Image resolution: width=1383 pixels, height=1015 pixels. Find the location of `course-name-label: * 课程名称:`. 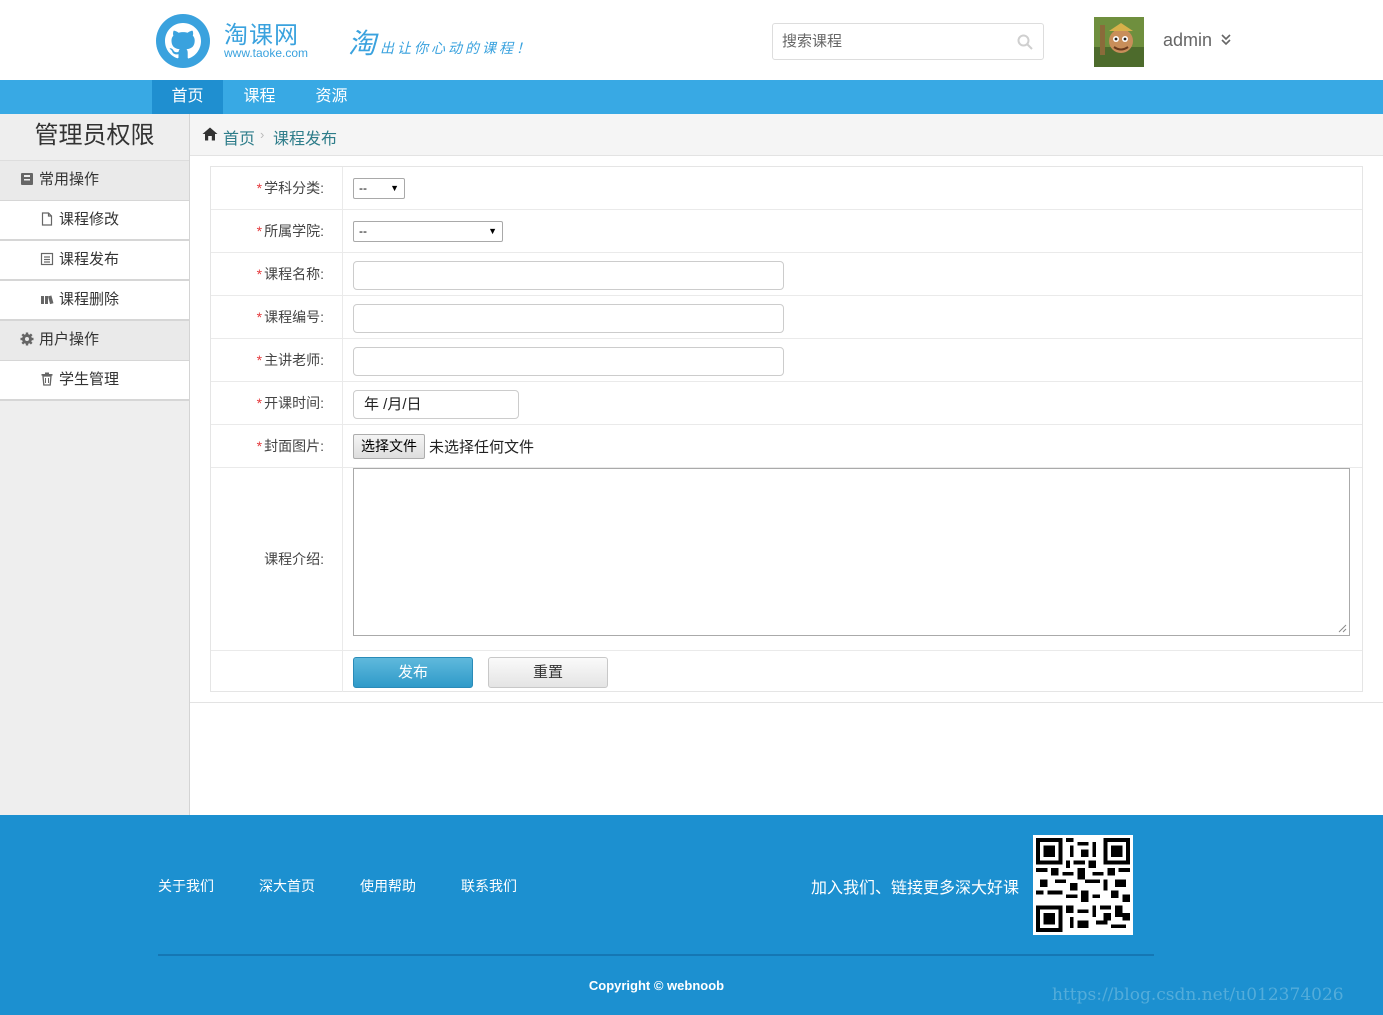

course-name-label: * 课程名称: is located at coordinates (277, 274).